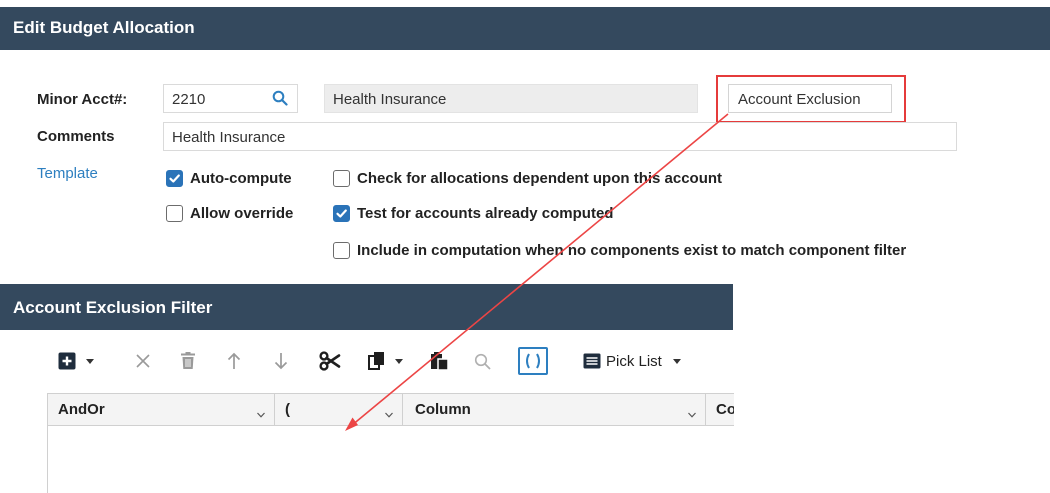 Image resolution: width=1050 pixels, height=493 pixels. I want to click on allow-override-checkbox: Allow override, so click(229, 213).